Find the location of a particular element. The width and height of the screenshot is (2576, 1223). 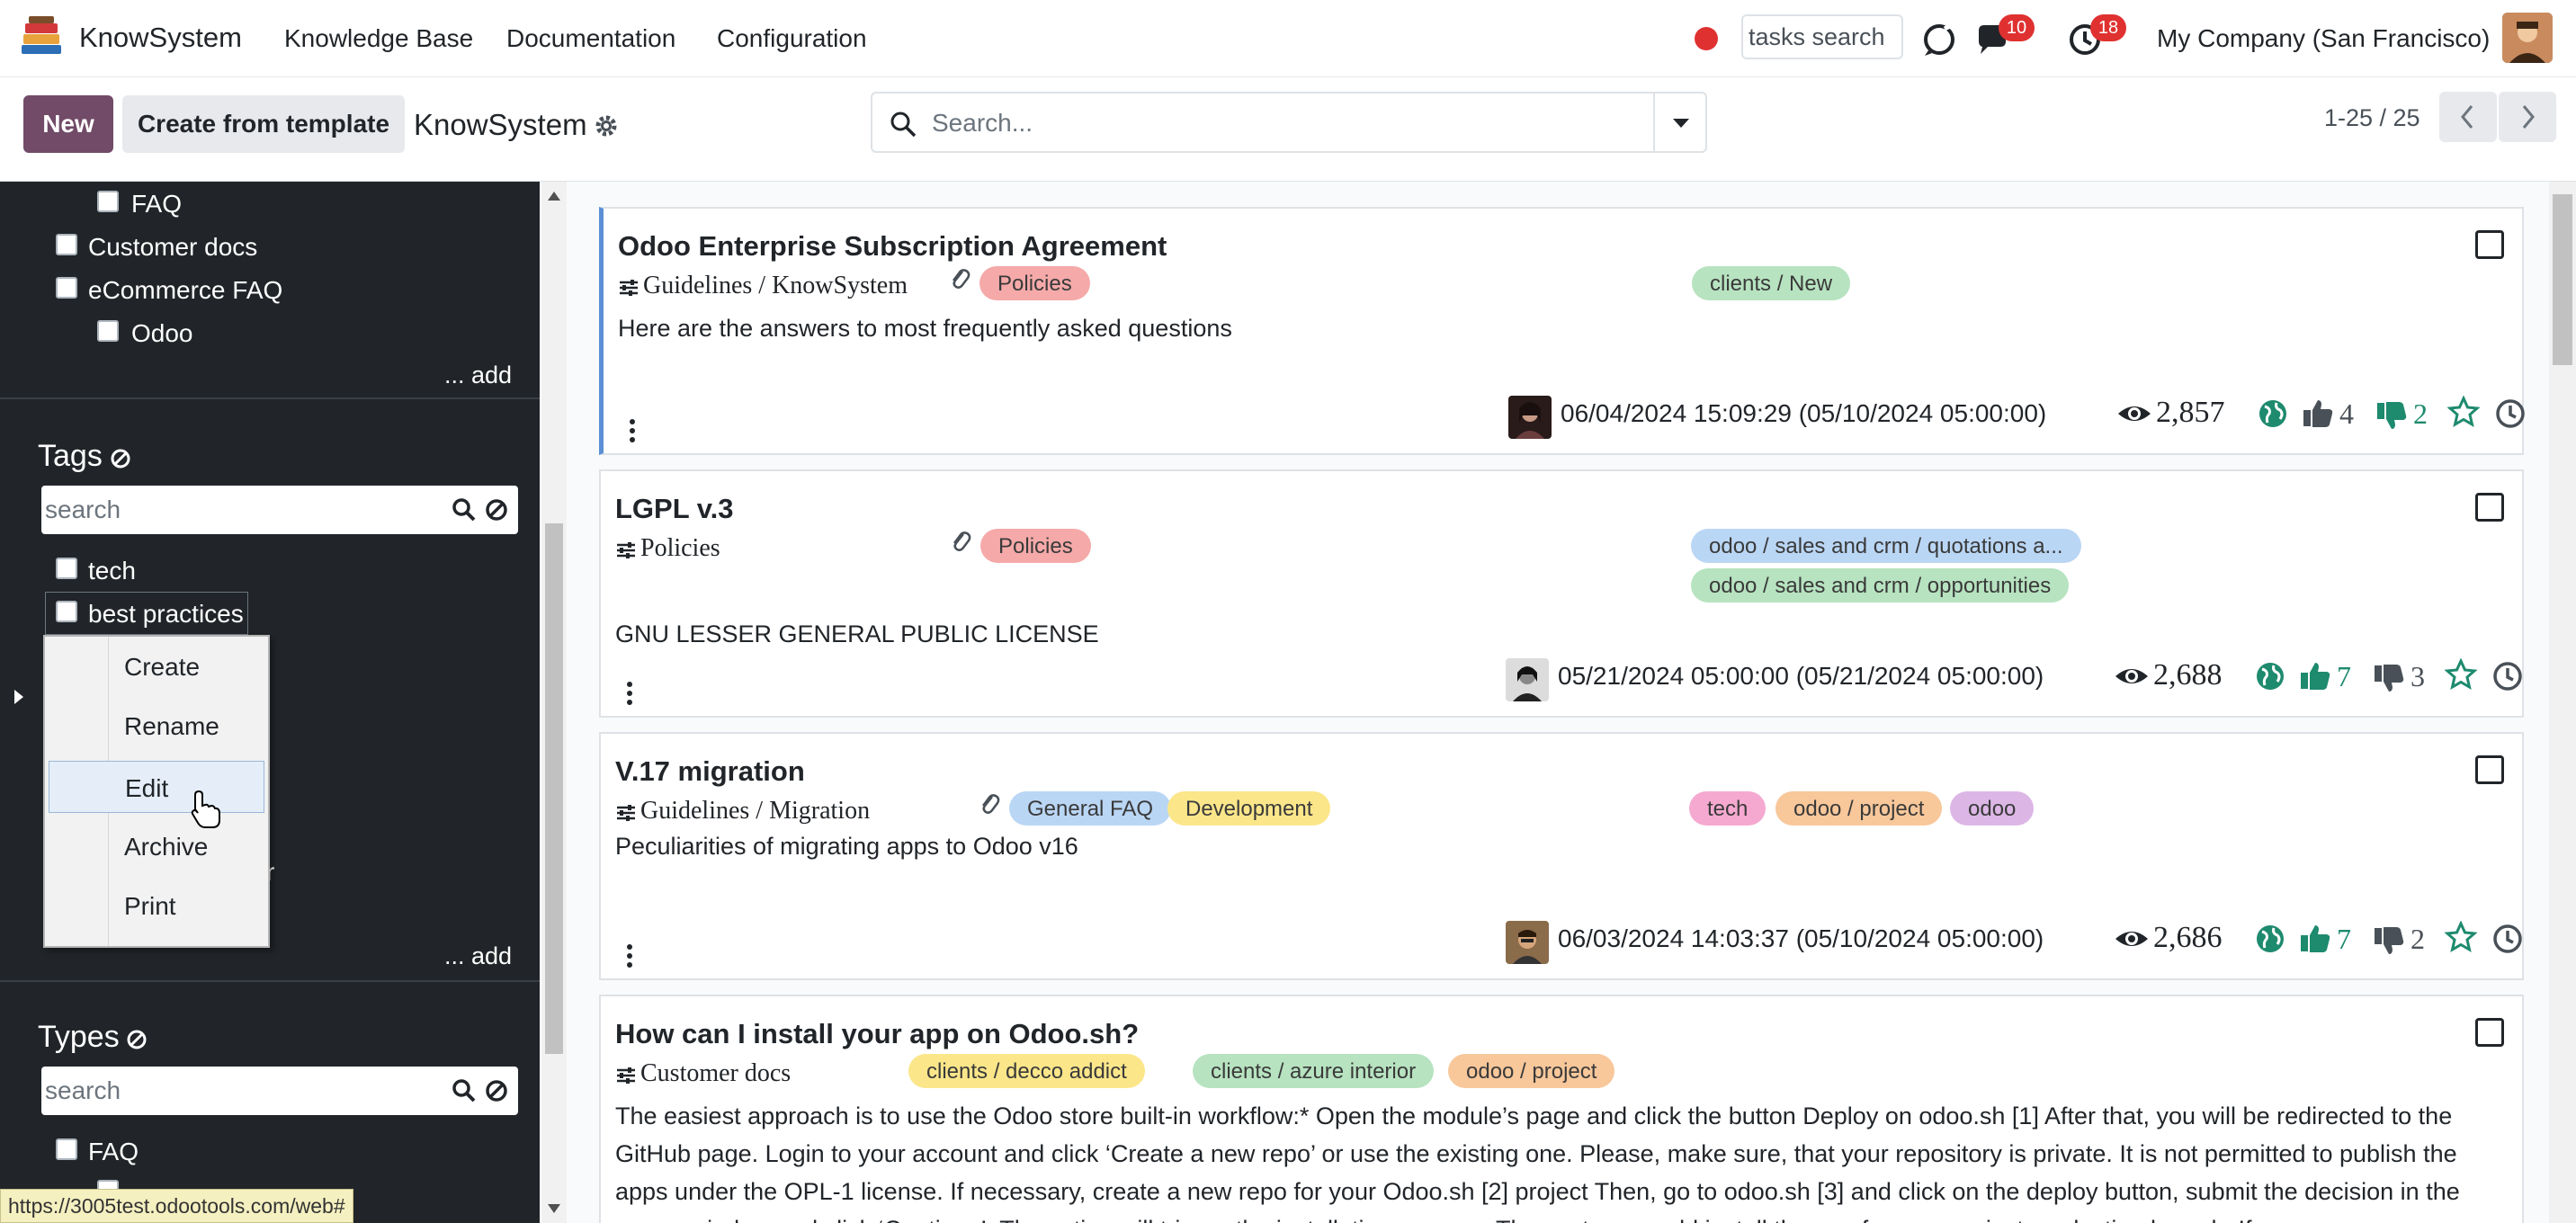

context-menu-rename: Rename is located at coordinates (156, 726).